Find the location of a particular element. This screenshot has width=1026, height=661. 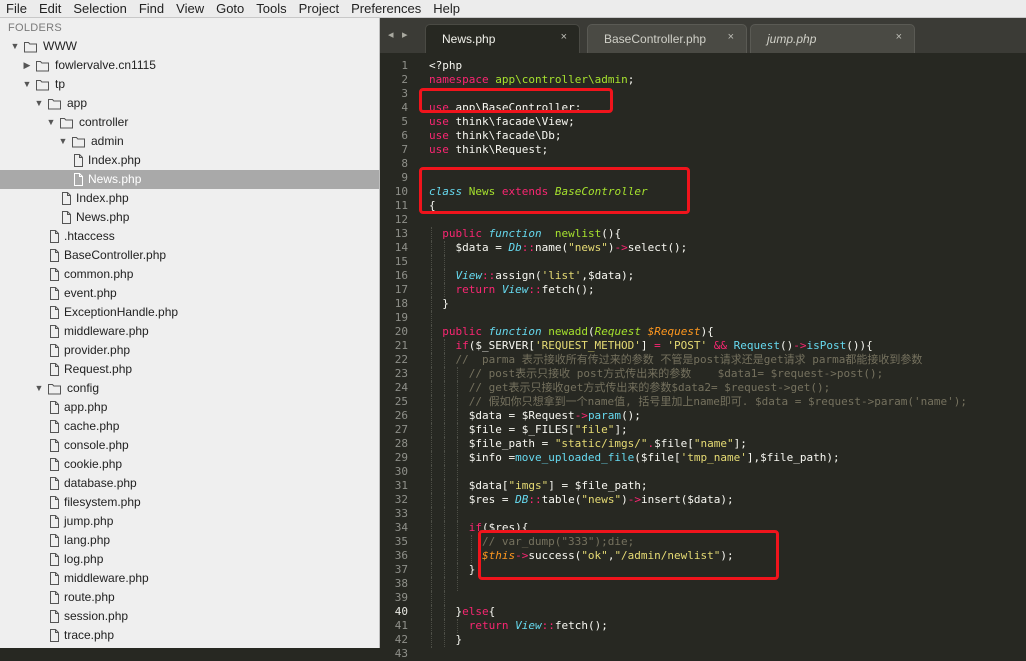

code-line: $data["imgs"] = $file_path; is located at coordinates (558, 486).